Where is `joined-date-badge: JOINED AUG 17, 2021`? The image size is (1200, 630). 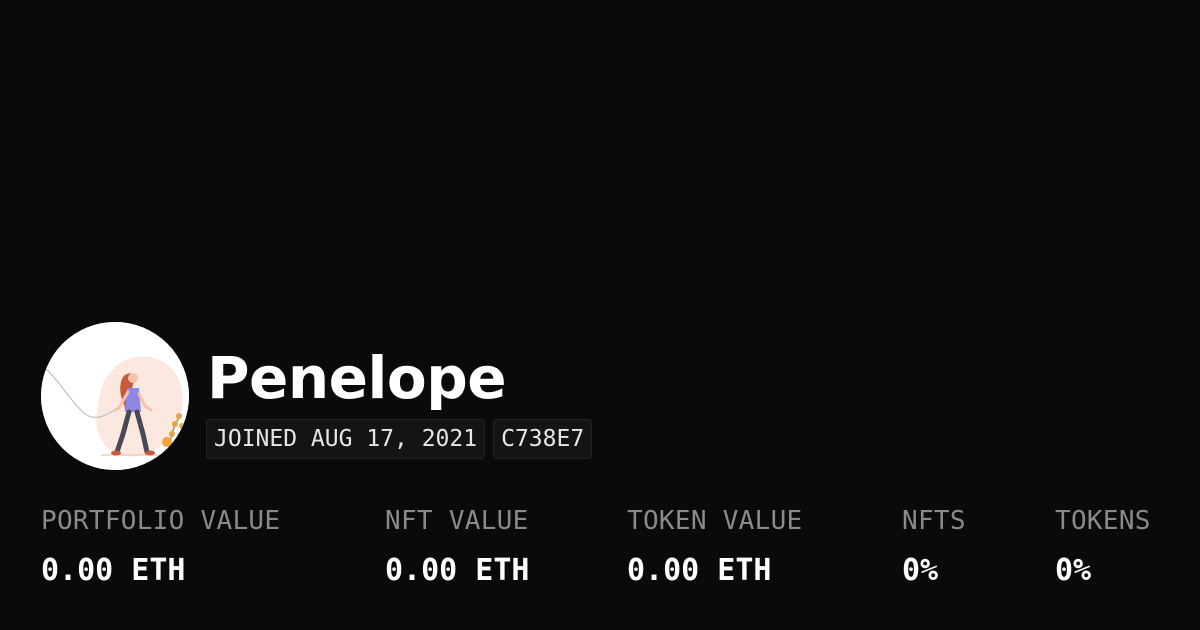
joined-date-badge: JOINED AUG 17, 2021 is located at coordinates (346, 439).